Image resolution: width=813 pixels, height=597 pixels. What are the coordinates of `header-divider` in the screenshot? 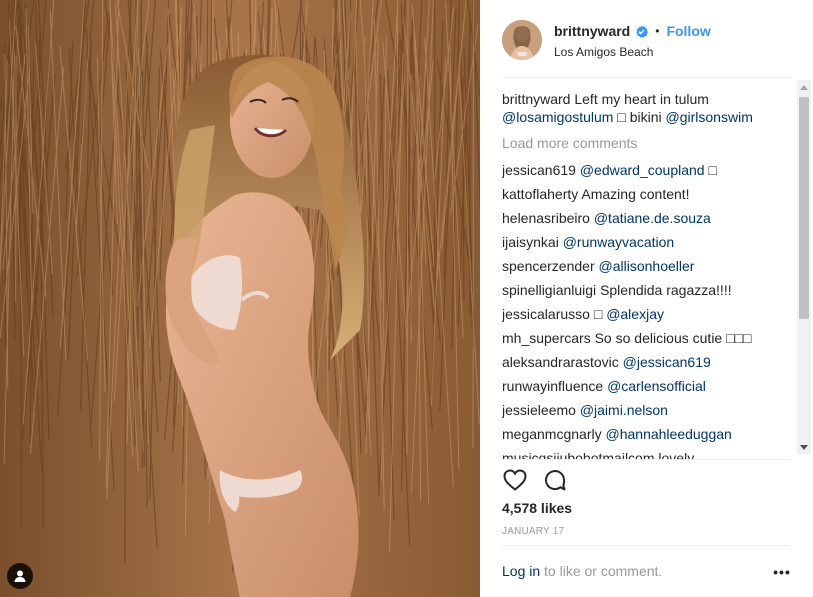 It's located at (646, 77).